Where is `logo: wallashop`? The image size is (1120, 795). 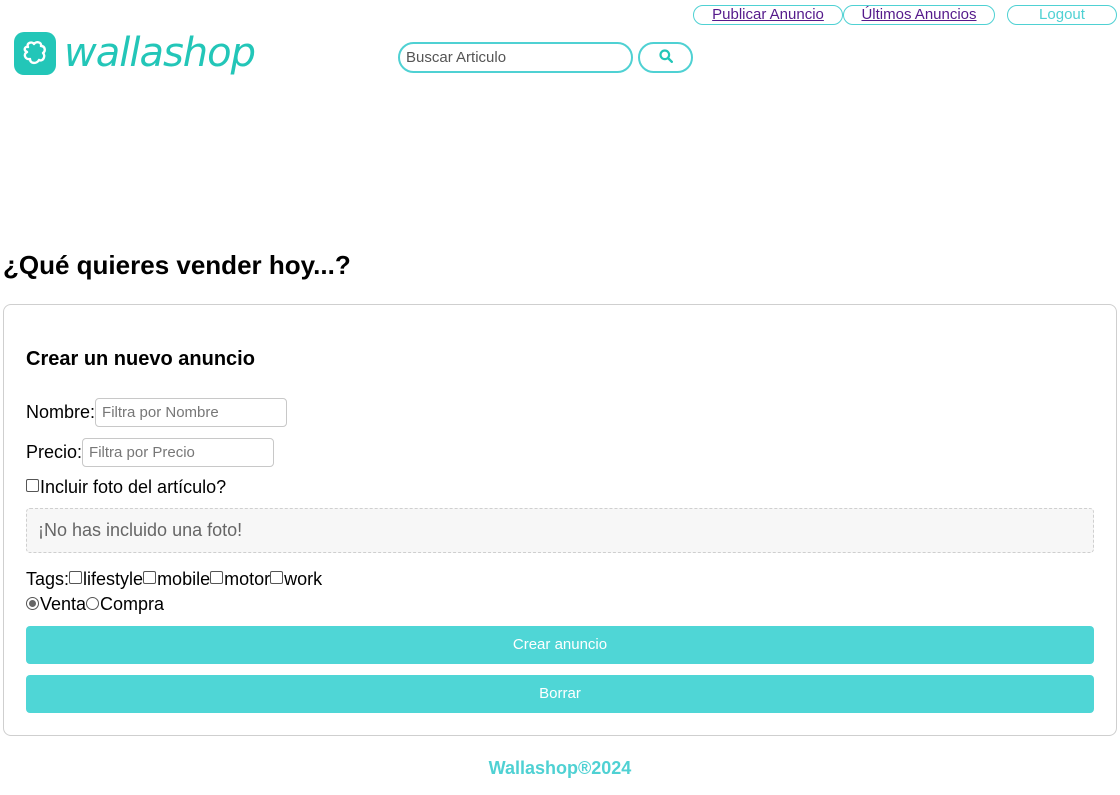 logo: wallashop is located at coordinates (135, 53).